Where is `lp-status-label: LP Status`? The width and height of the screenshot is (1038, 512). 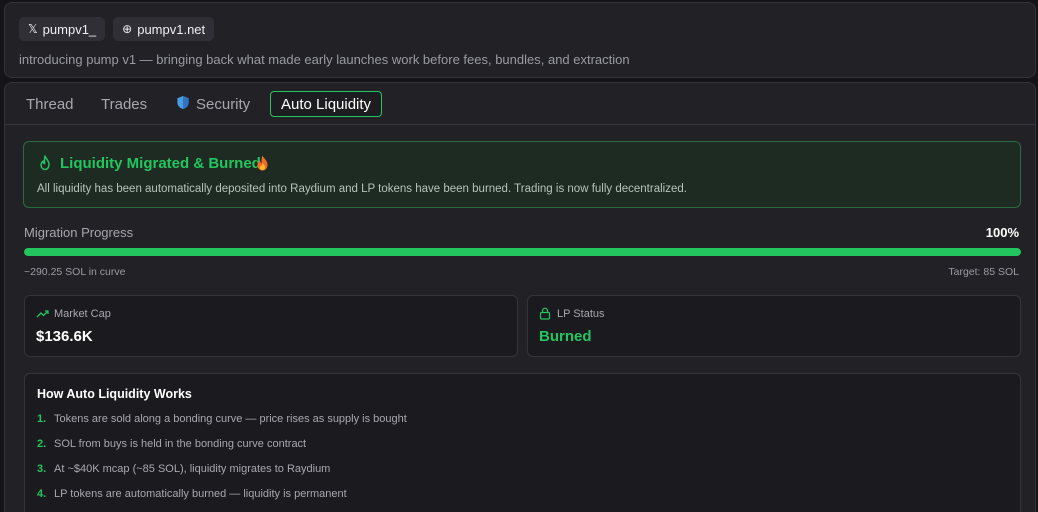
lp-status-label: LP Status is located at coordinates (581, 314).